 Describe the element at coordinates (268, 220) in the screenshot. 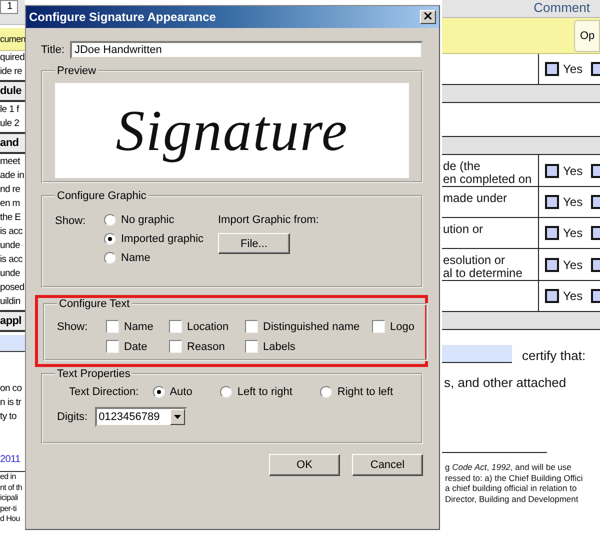

I see `field-label: Import Graphic from:` at that location.